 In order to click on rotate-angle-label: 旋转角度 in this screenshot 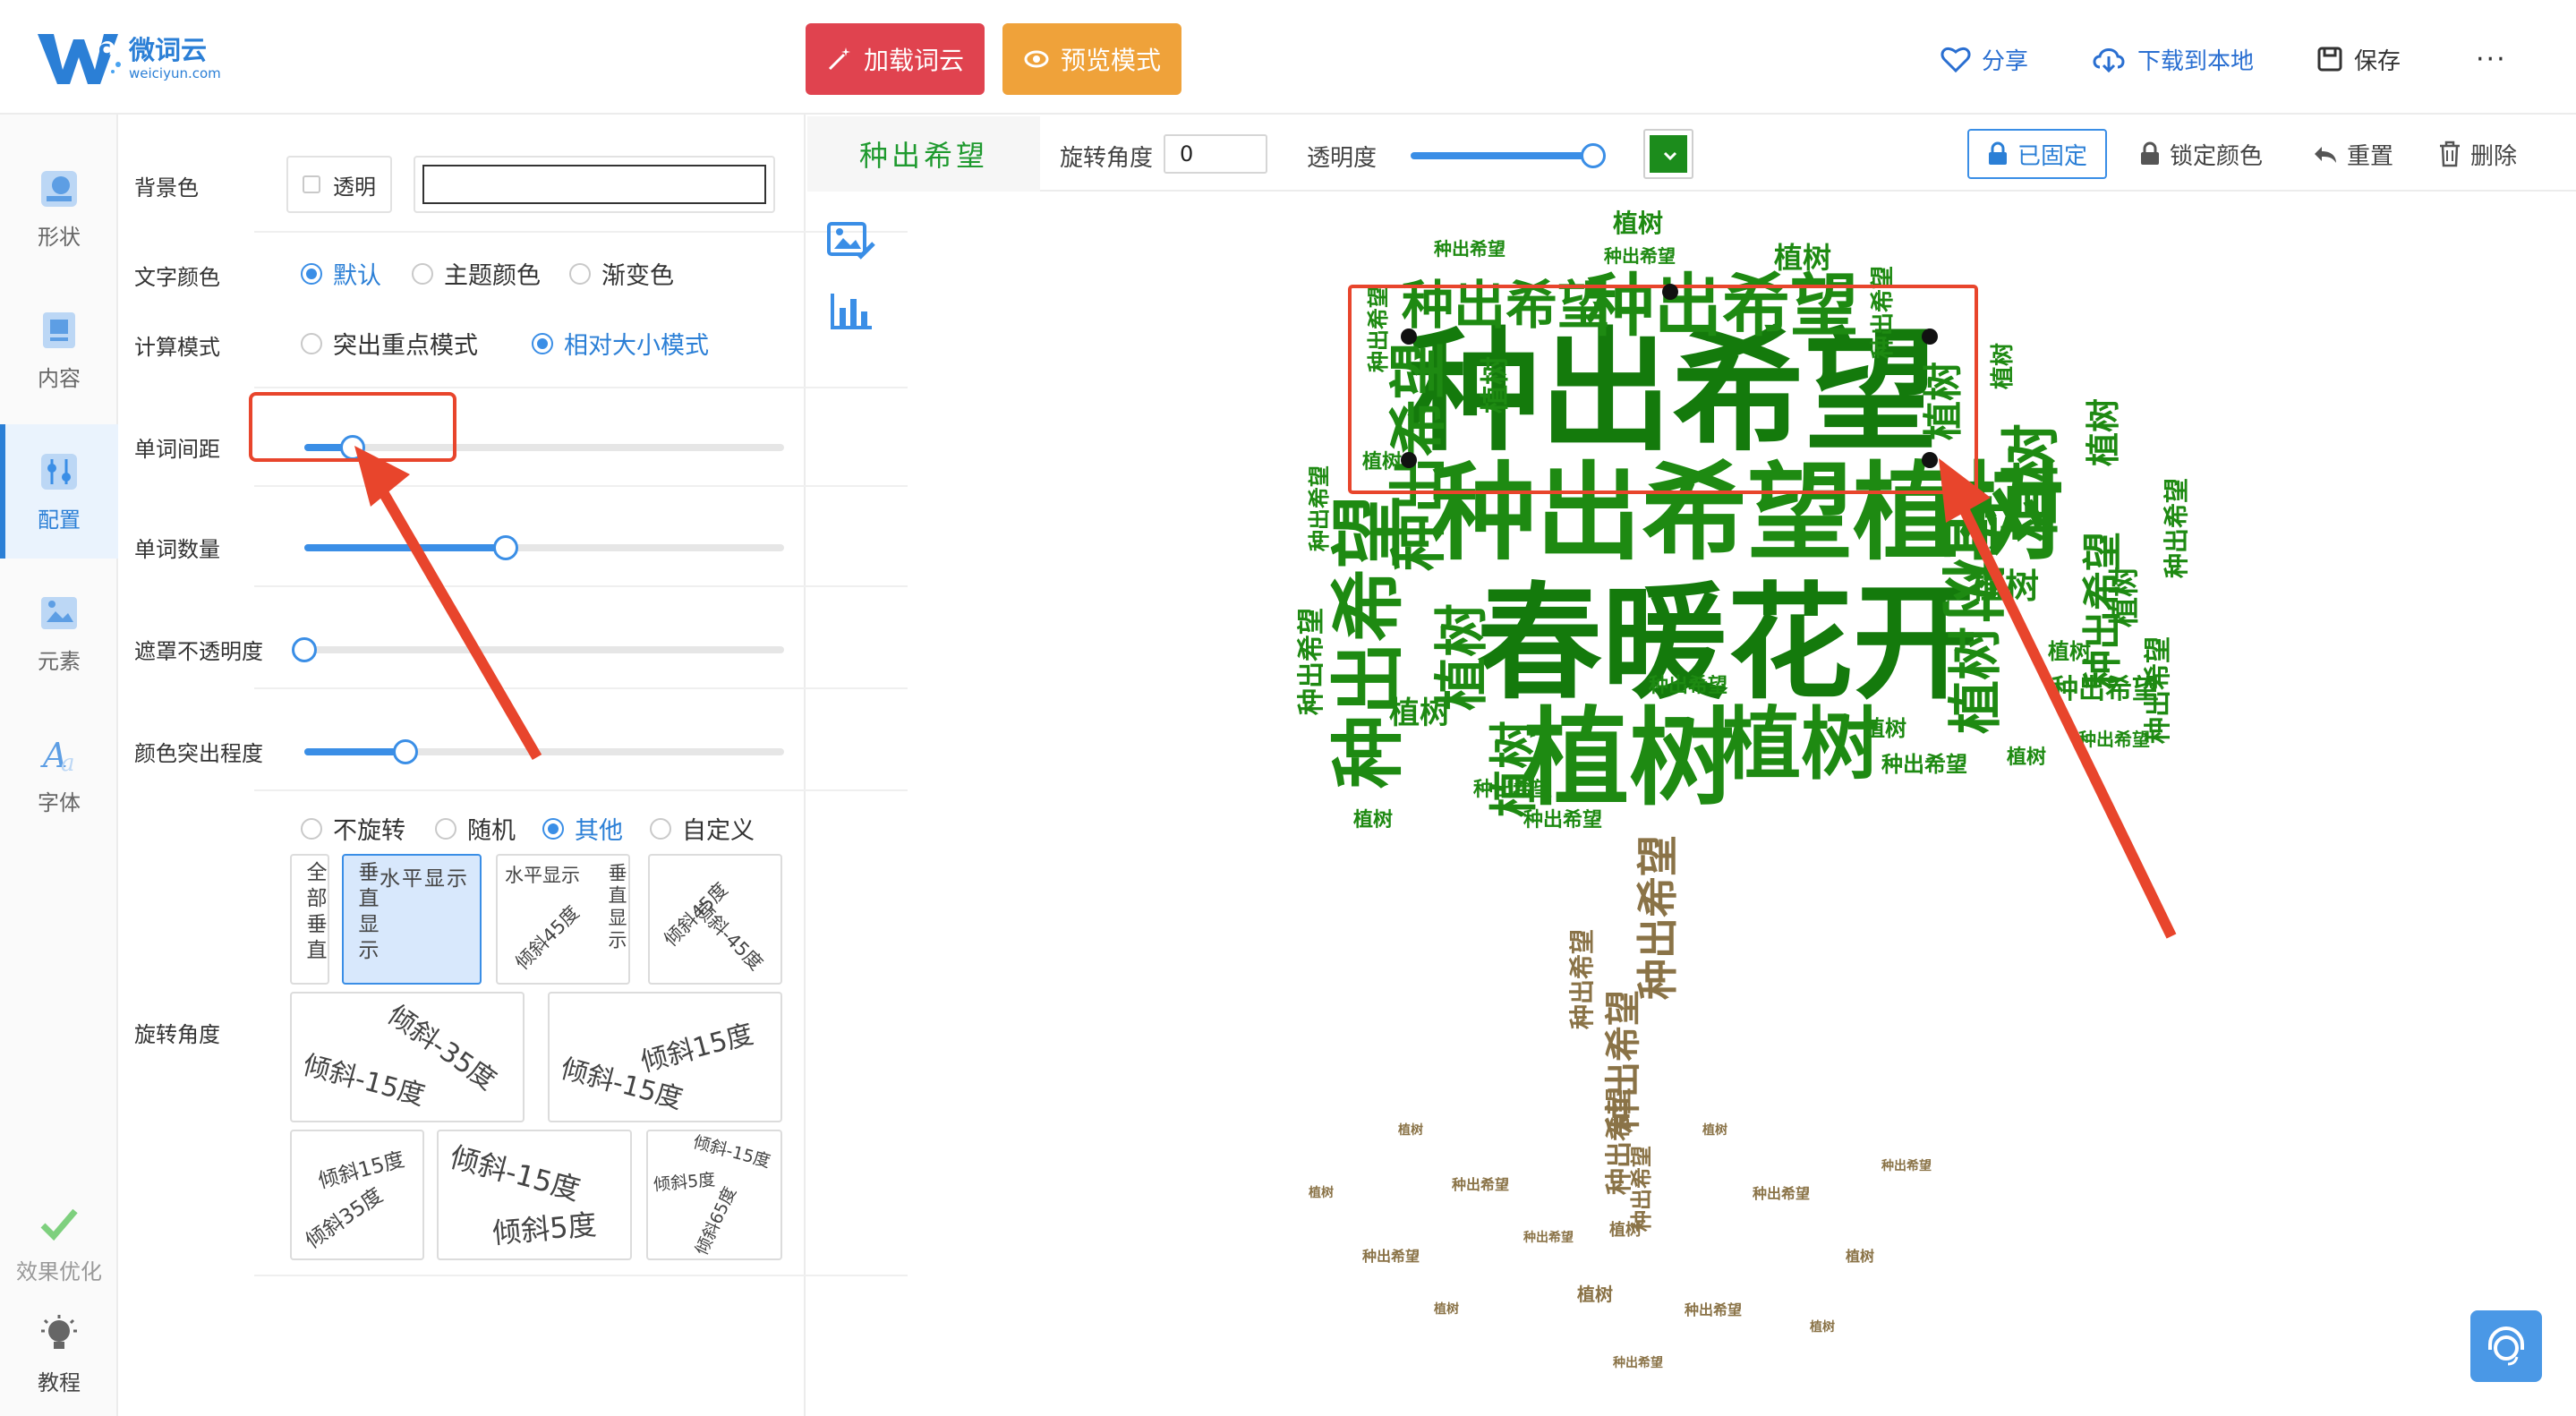, I will do `click(1107, 158)`.